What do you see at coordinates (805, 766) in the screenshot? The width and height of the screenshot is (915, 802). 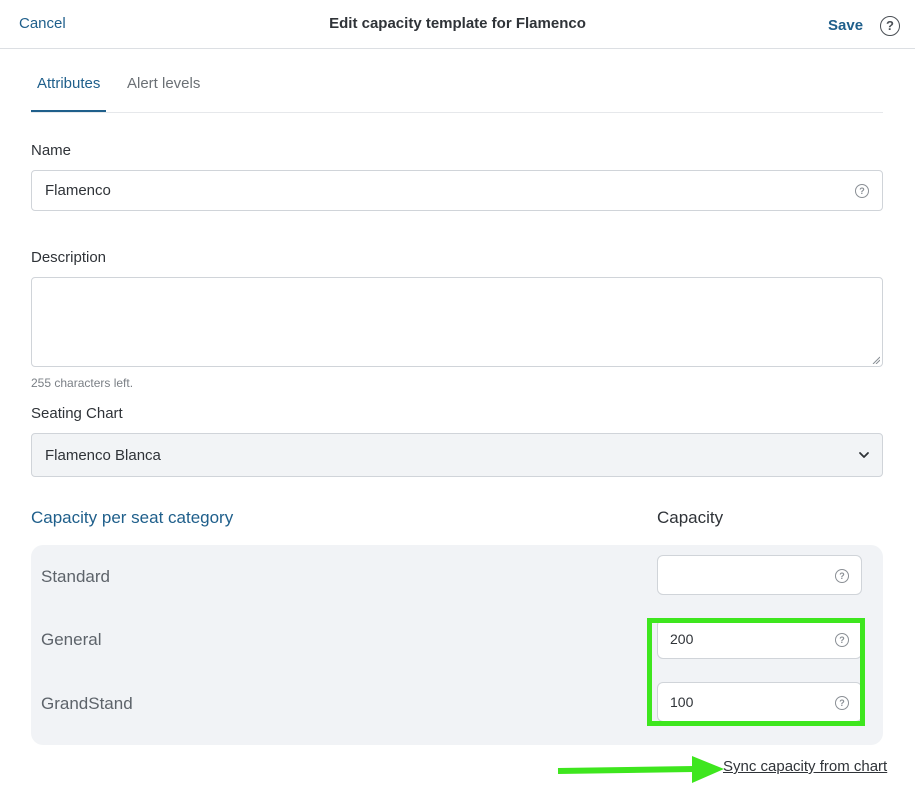 I see `sync-capacity-link: Sync capacity from chart` at bounding box center [805, 766].